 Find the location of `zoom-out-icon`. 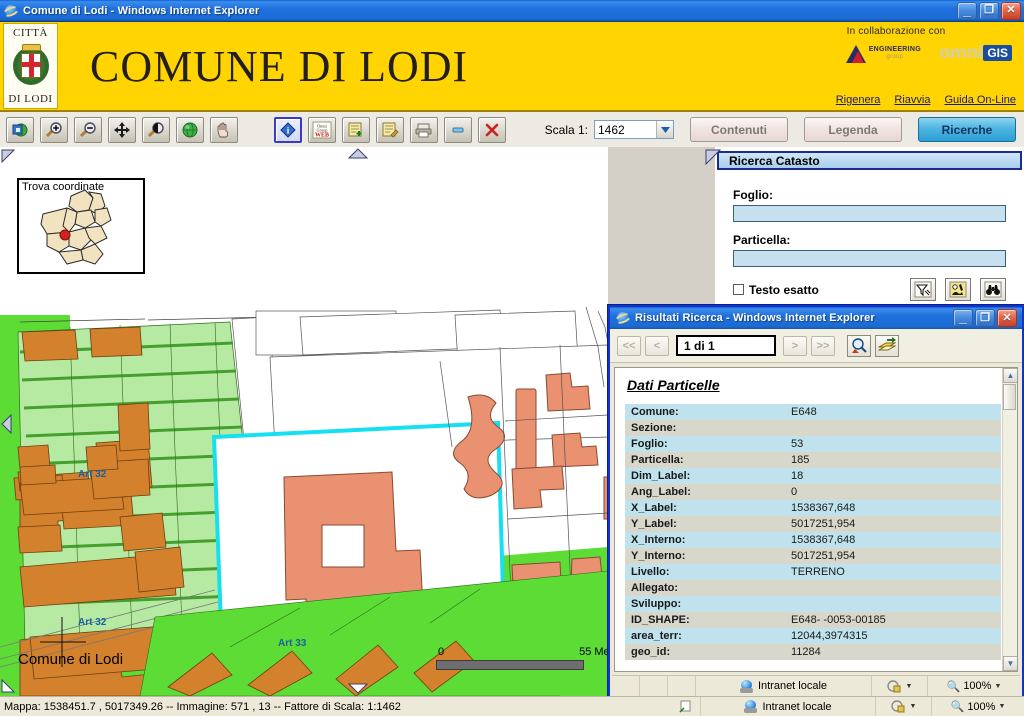

zoom-out-icon is located at coordinates (88, 129).